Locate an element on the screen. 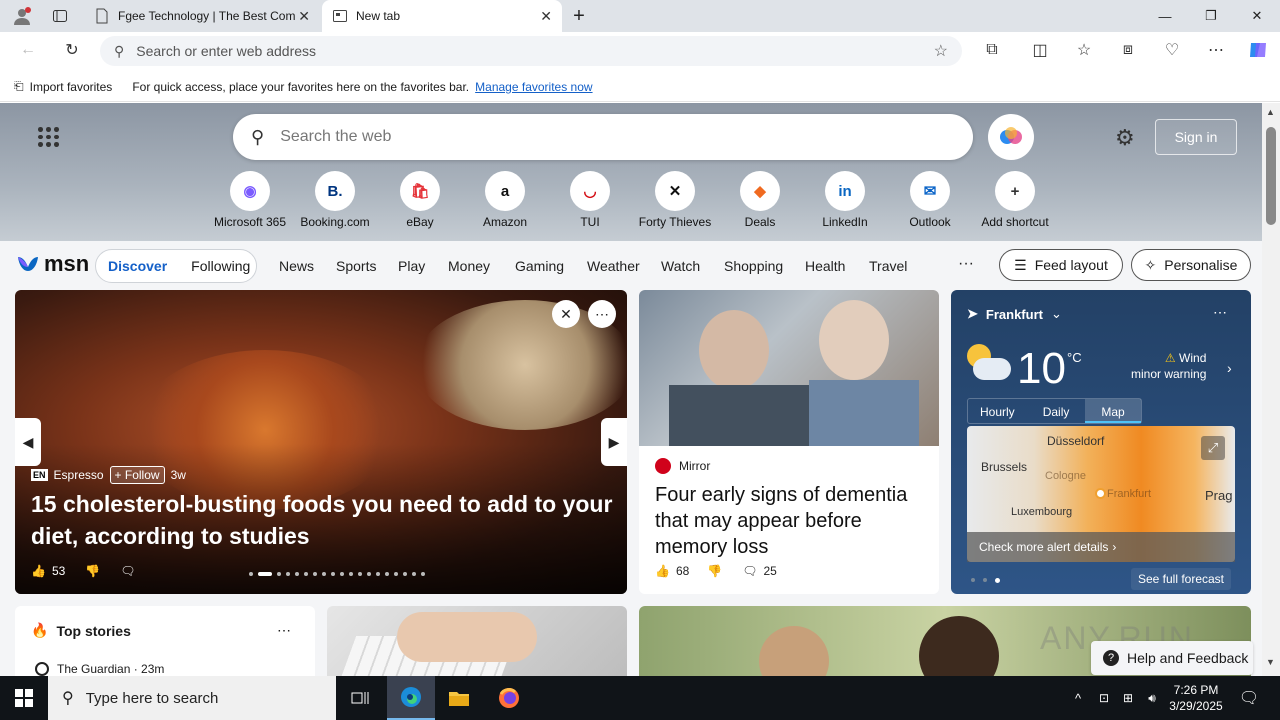 This screenshot has width=1280, height=720. sign-in-button: Sign in is located at coordinates (1196, 137).